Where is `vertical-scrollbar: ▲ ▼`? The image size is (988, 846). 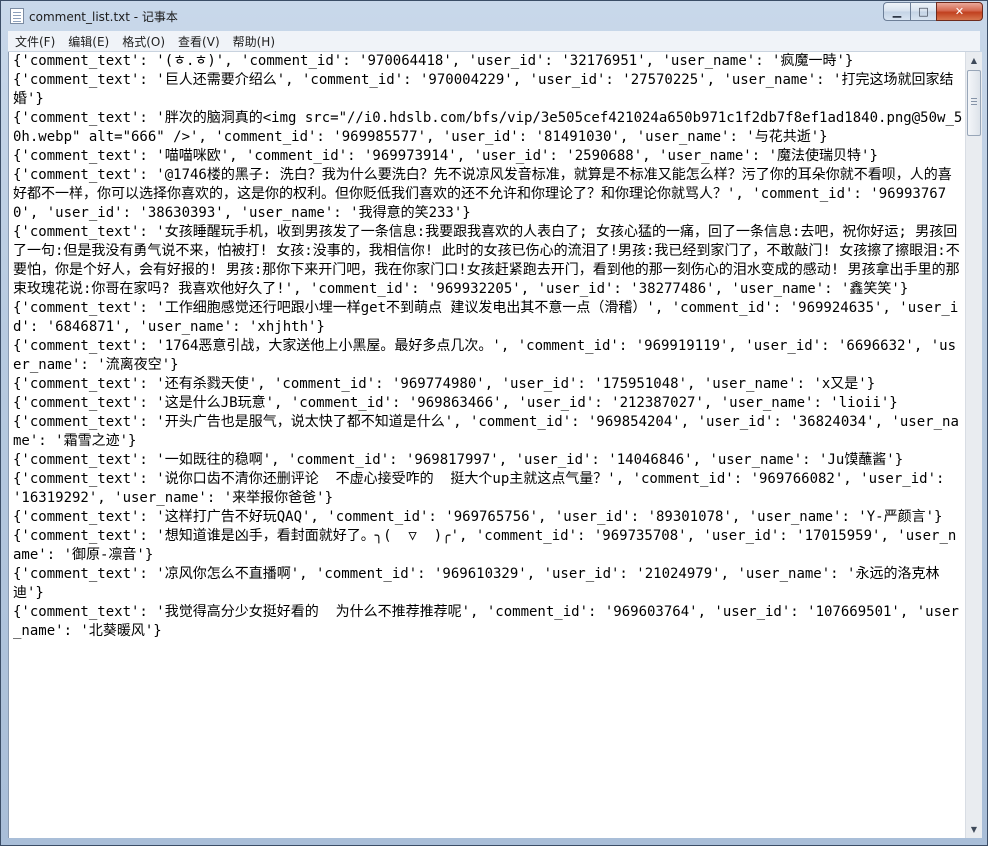
vertical-scrollbar: ▲ ▼ is located at coordinates (973, 445).